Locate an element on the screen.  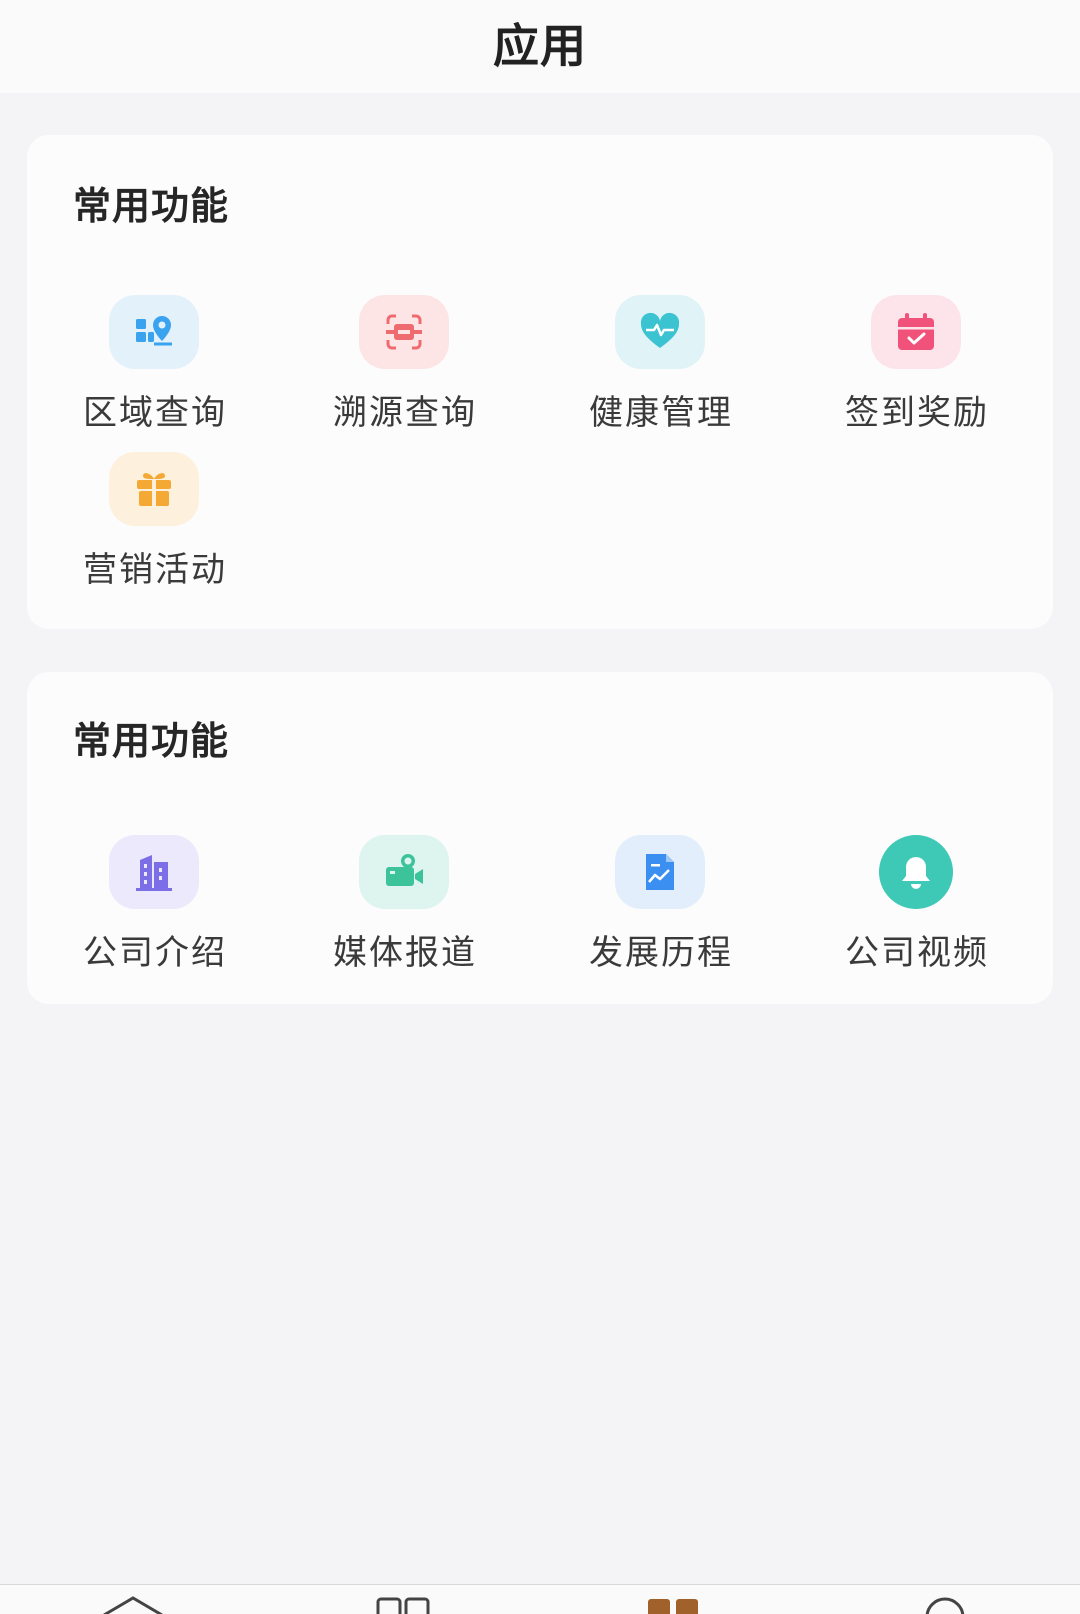
function-label: 媒体报道 is located at coordinates (405, 953).